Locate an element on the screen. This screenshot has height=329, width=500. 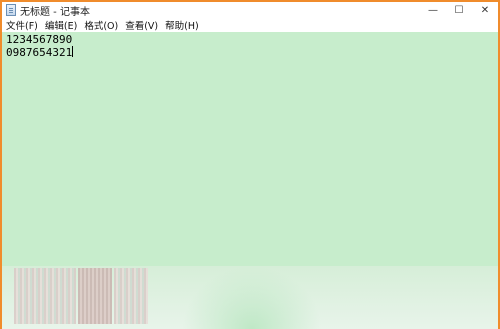
menu-bar: 文件(F) 编辑(E) 格式(O) 查看(V) 帮助(H) is located at coordinates (250, 25).